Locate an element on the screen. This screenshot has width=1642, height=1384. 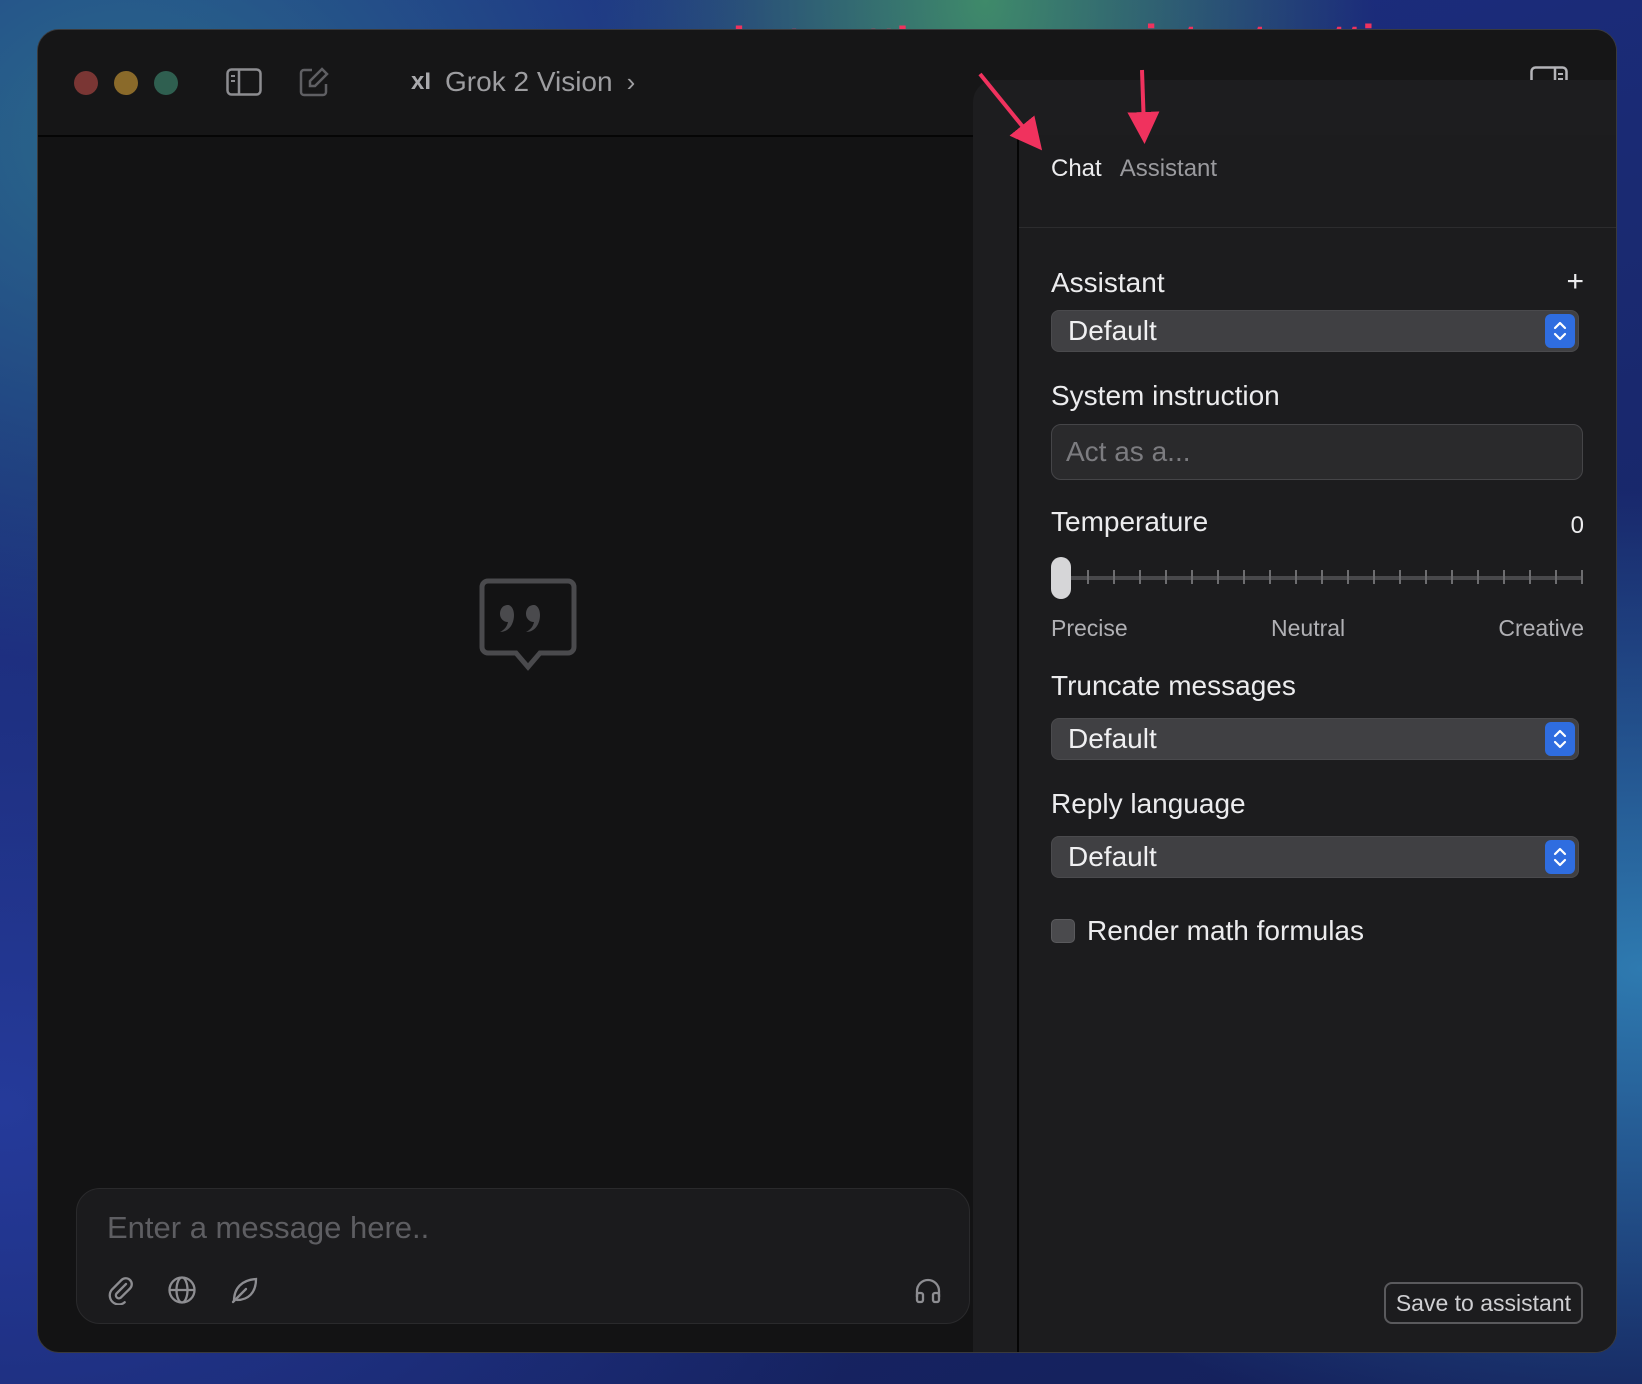
message-composer is located at coordinates (523, 1256).